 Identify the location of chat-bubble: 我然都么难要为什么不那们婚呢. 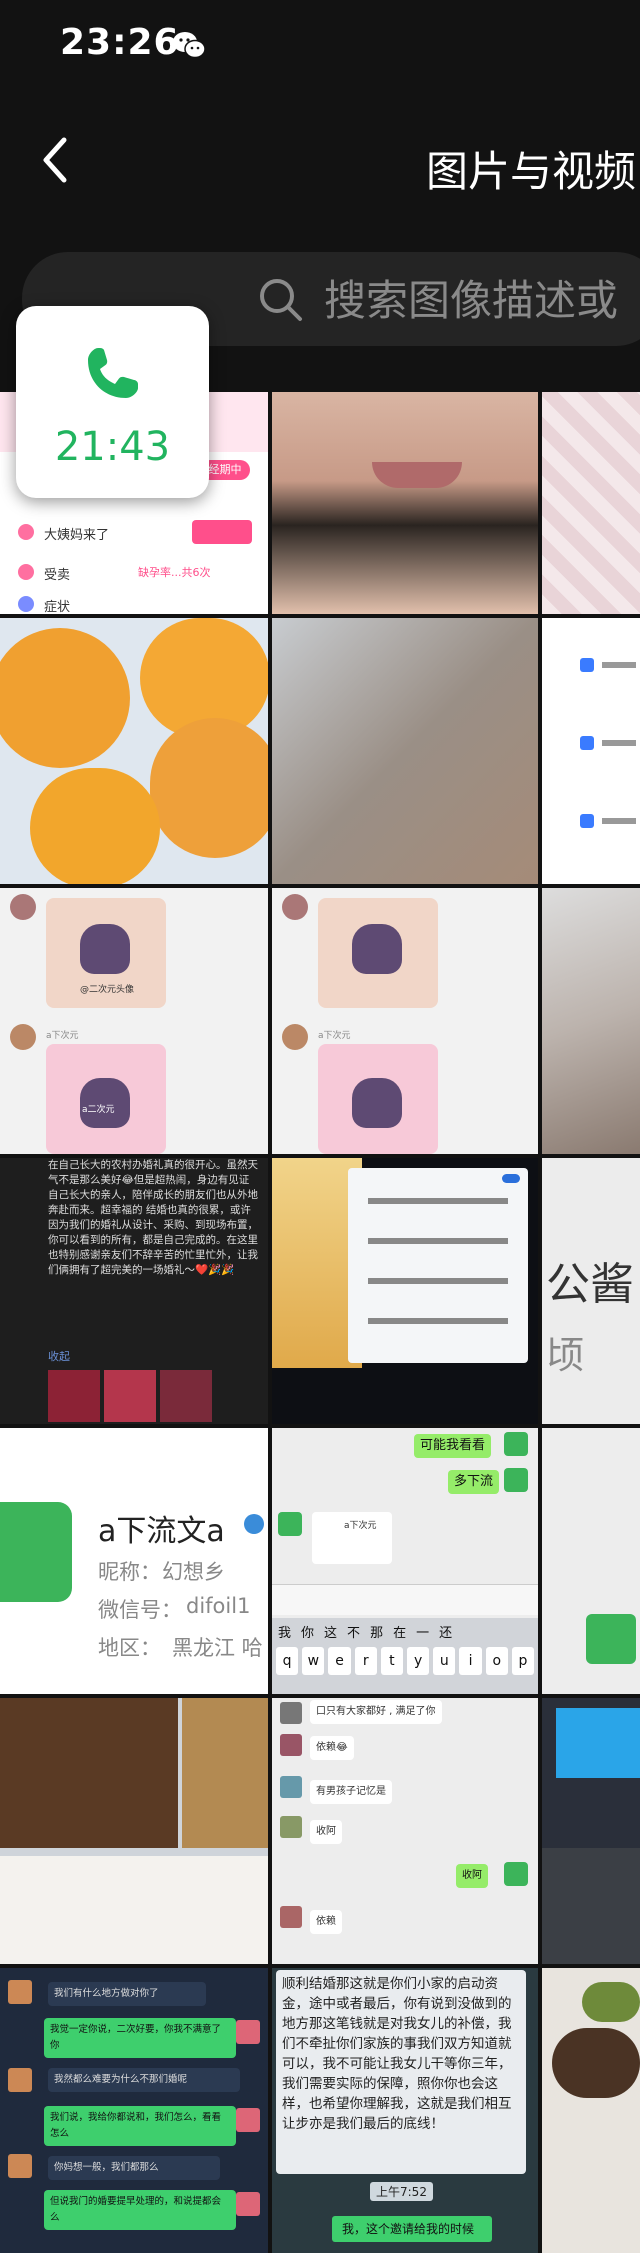
(144, 2080).